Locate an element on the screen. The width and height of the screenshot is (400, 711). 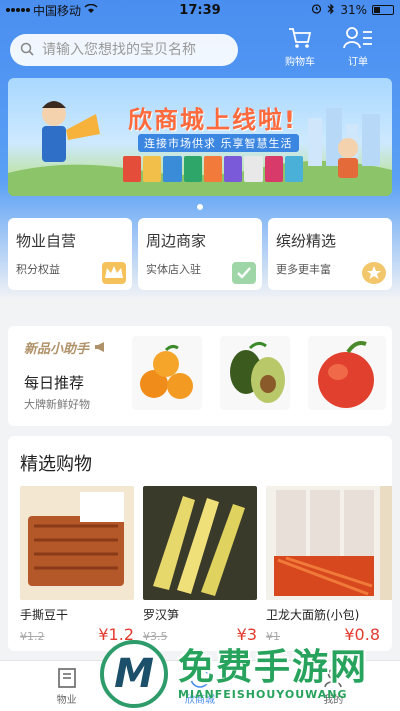
product-name: 罗汉笋 is located at coordinates (161, 615).